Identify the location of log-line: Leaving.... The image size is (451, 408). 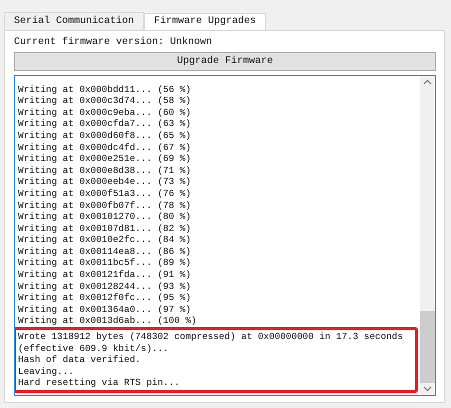
(46, 372).